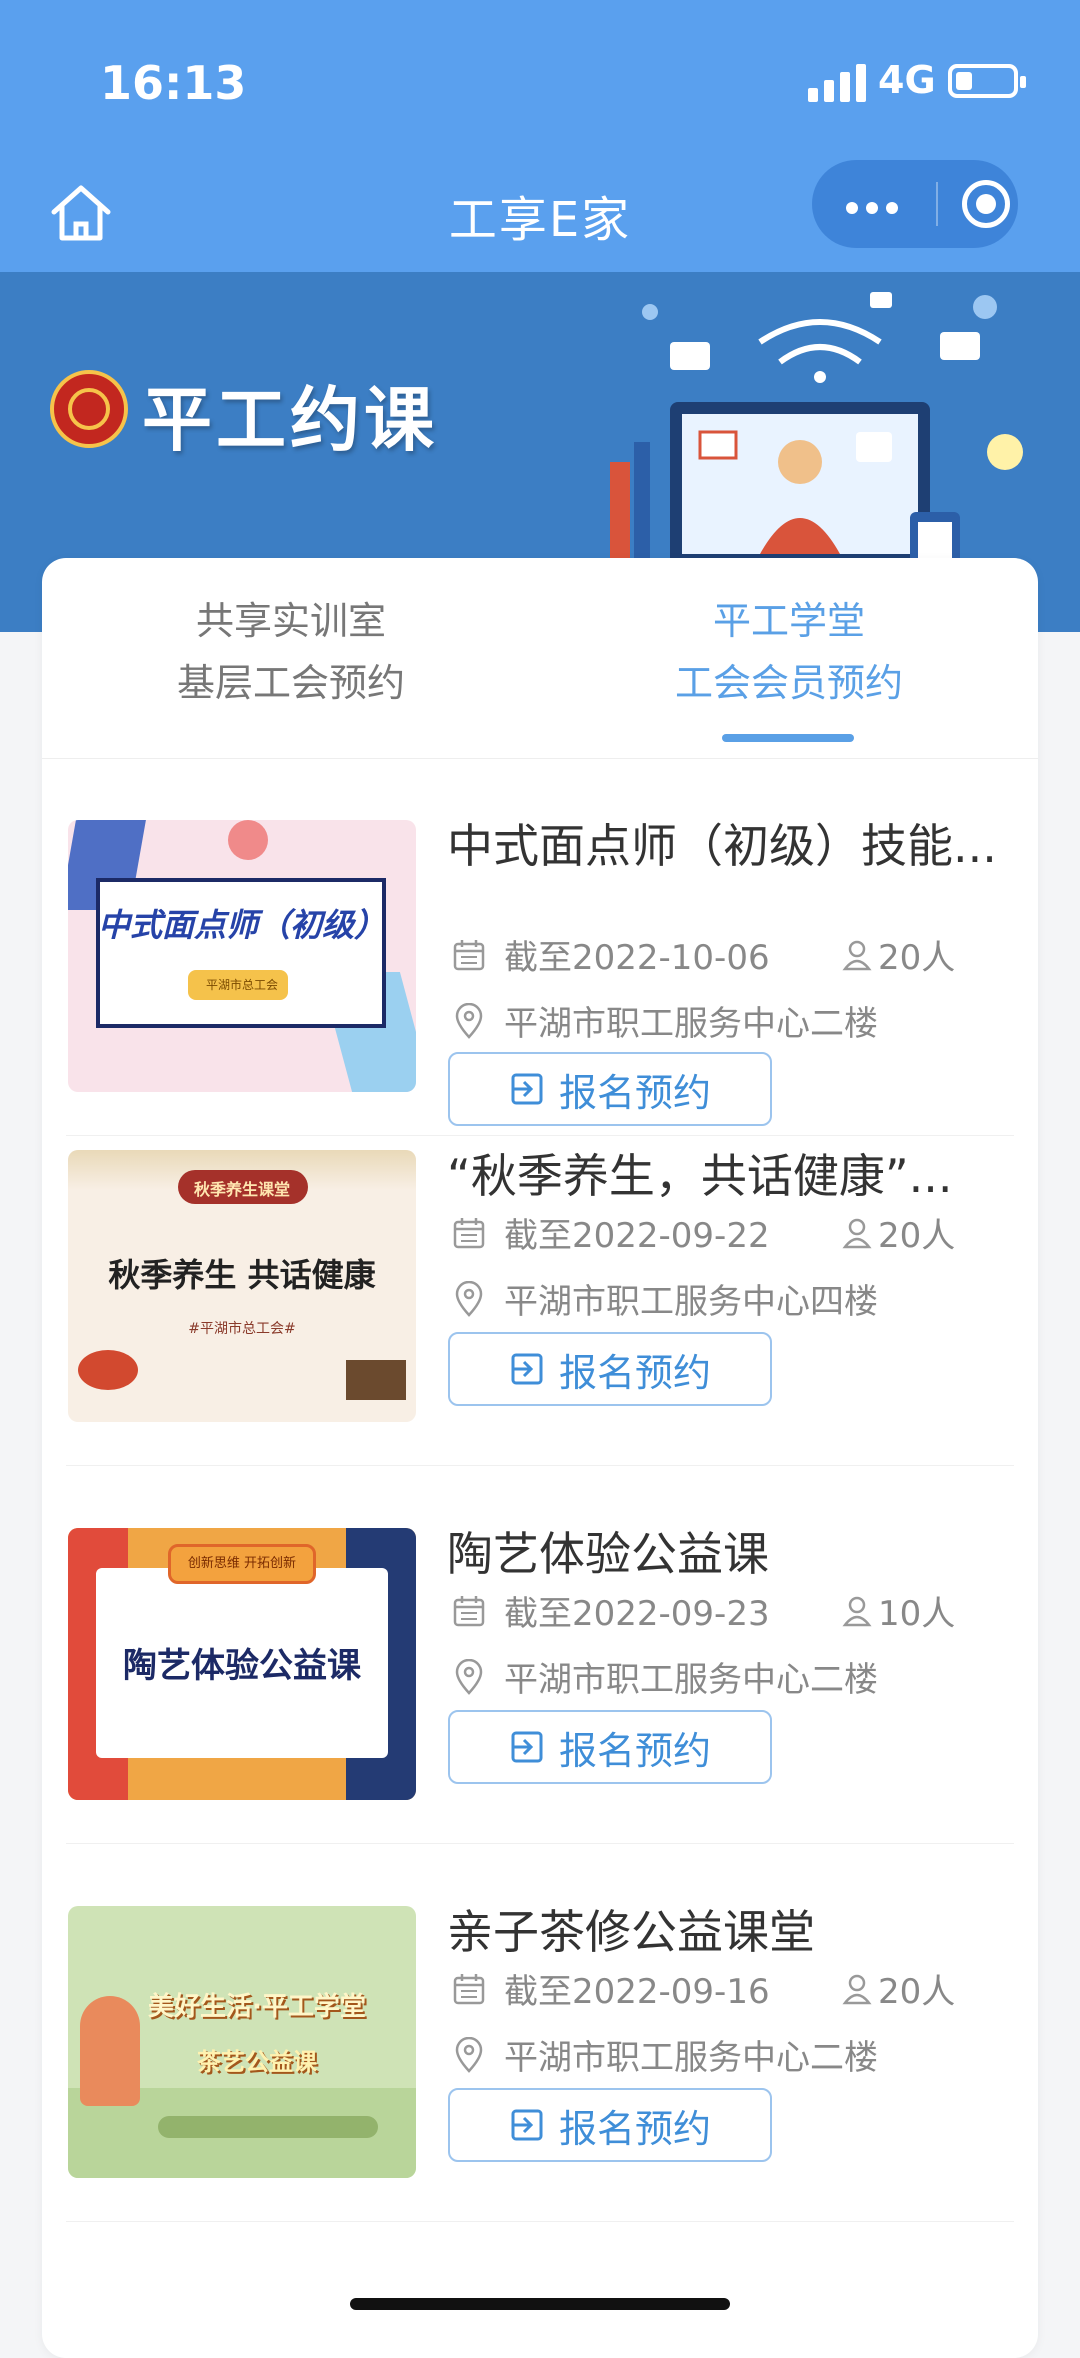 The image size is (1080, 2358). What do you see at coordinates (915, 204) in the screenshot?
I see `mini-program-capsule` at bounding box center [915, 204].